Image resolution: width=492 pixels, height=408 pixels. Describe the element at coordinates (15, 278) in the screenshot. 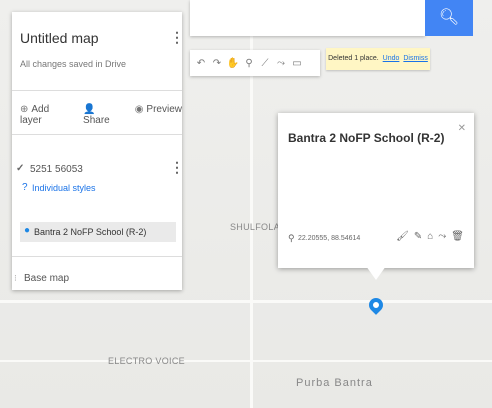

I see `base-map-expand-icon: ⁝` at that location.